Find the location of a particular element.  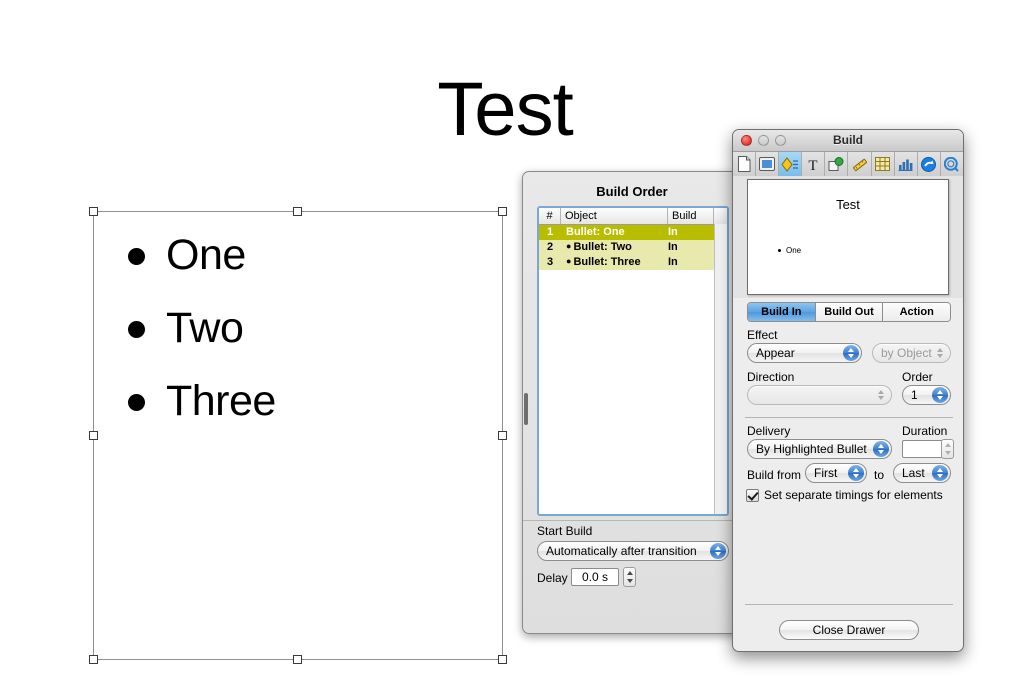

list-item: Two is located at coordinates (308, 341).